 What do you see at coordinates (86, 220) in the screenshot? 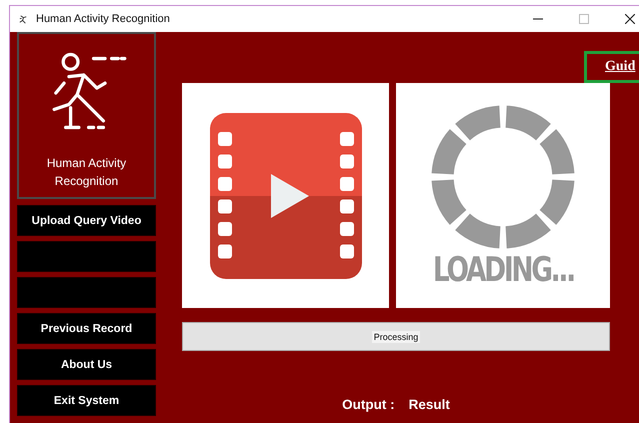
I see `sidebar-button: Upload Query Video` at bounding box center [86, 220].